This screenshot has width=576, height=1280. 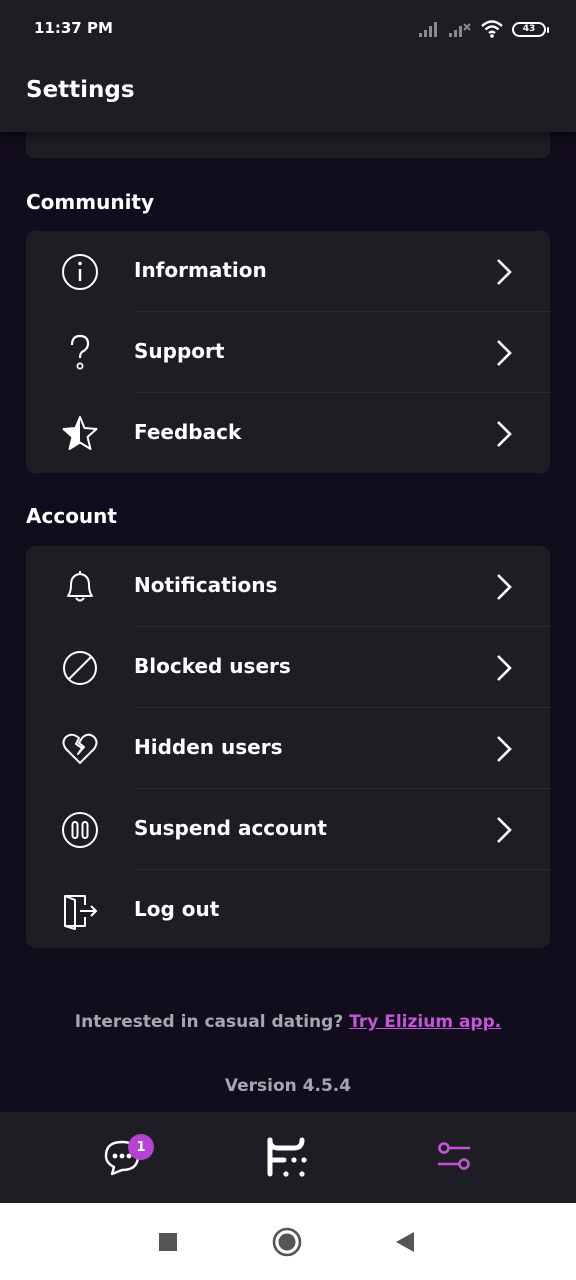 I want to click on account-header: Account, so click(x=71, y=516).